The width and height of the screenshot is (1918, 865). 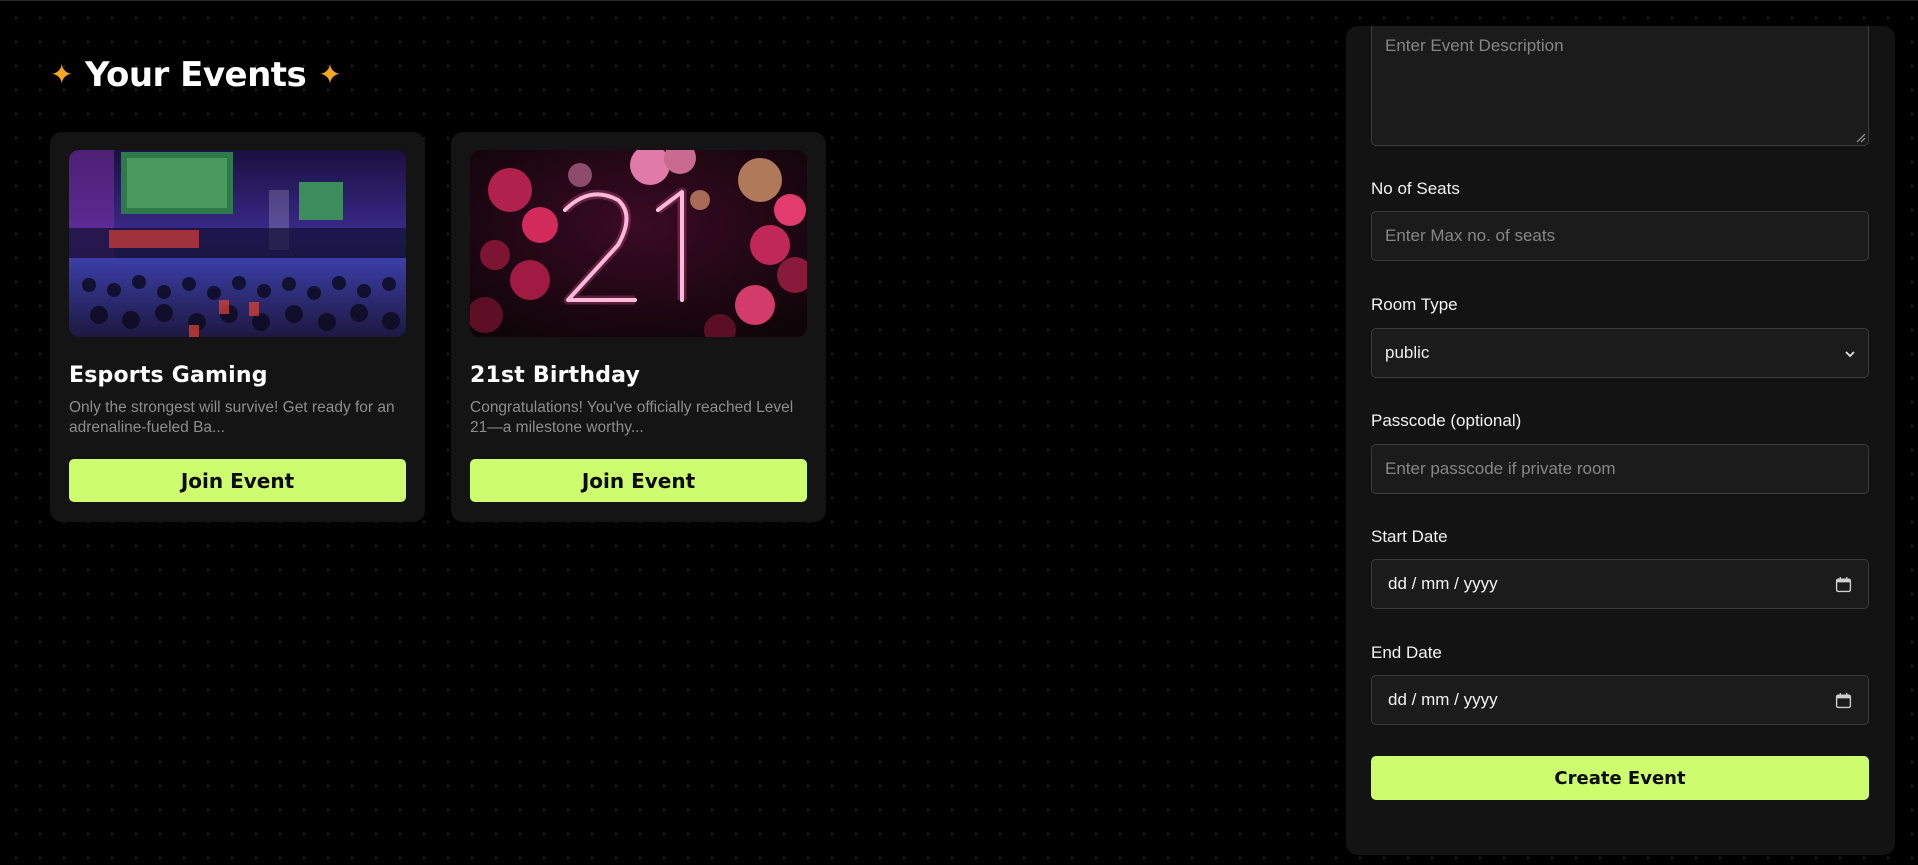 I want to click on start-date-value: dd / mm / yyyy, so click(x=1443, y=583).